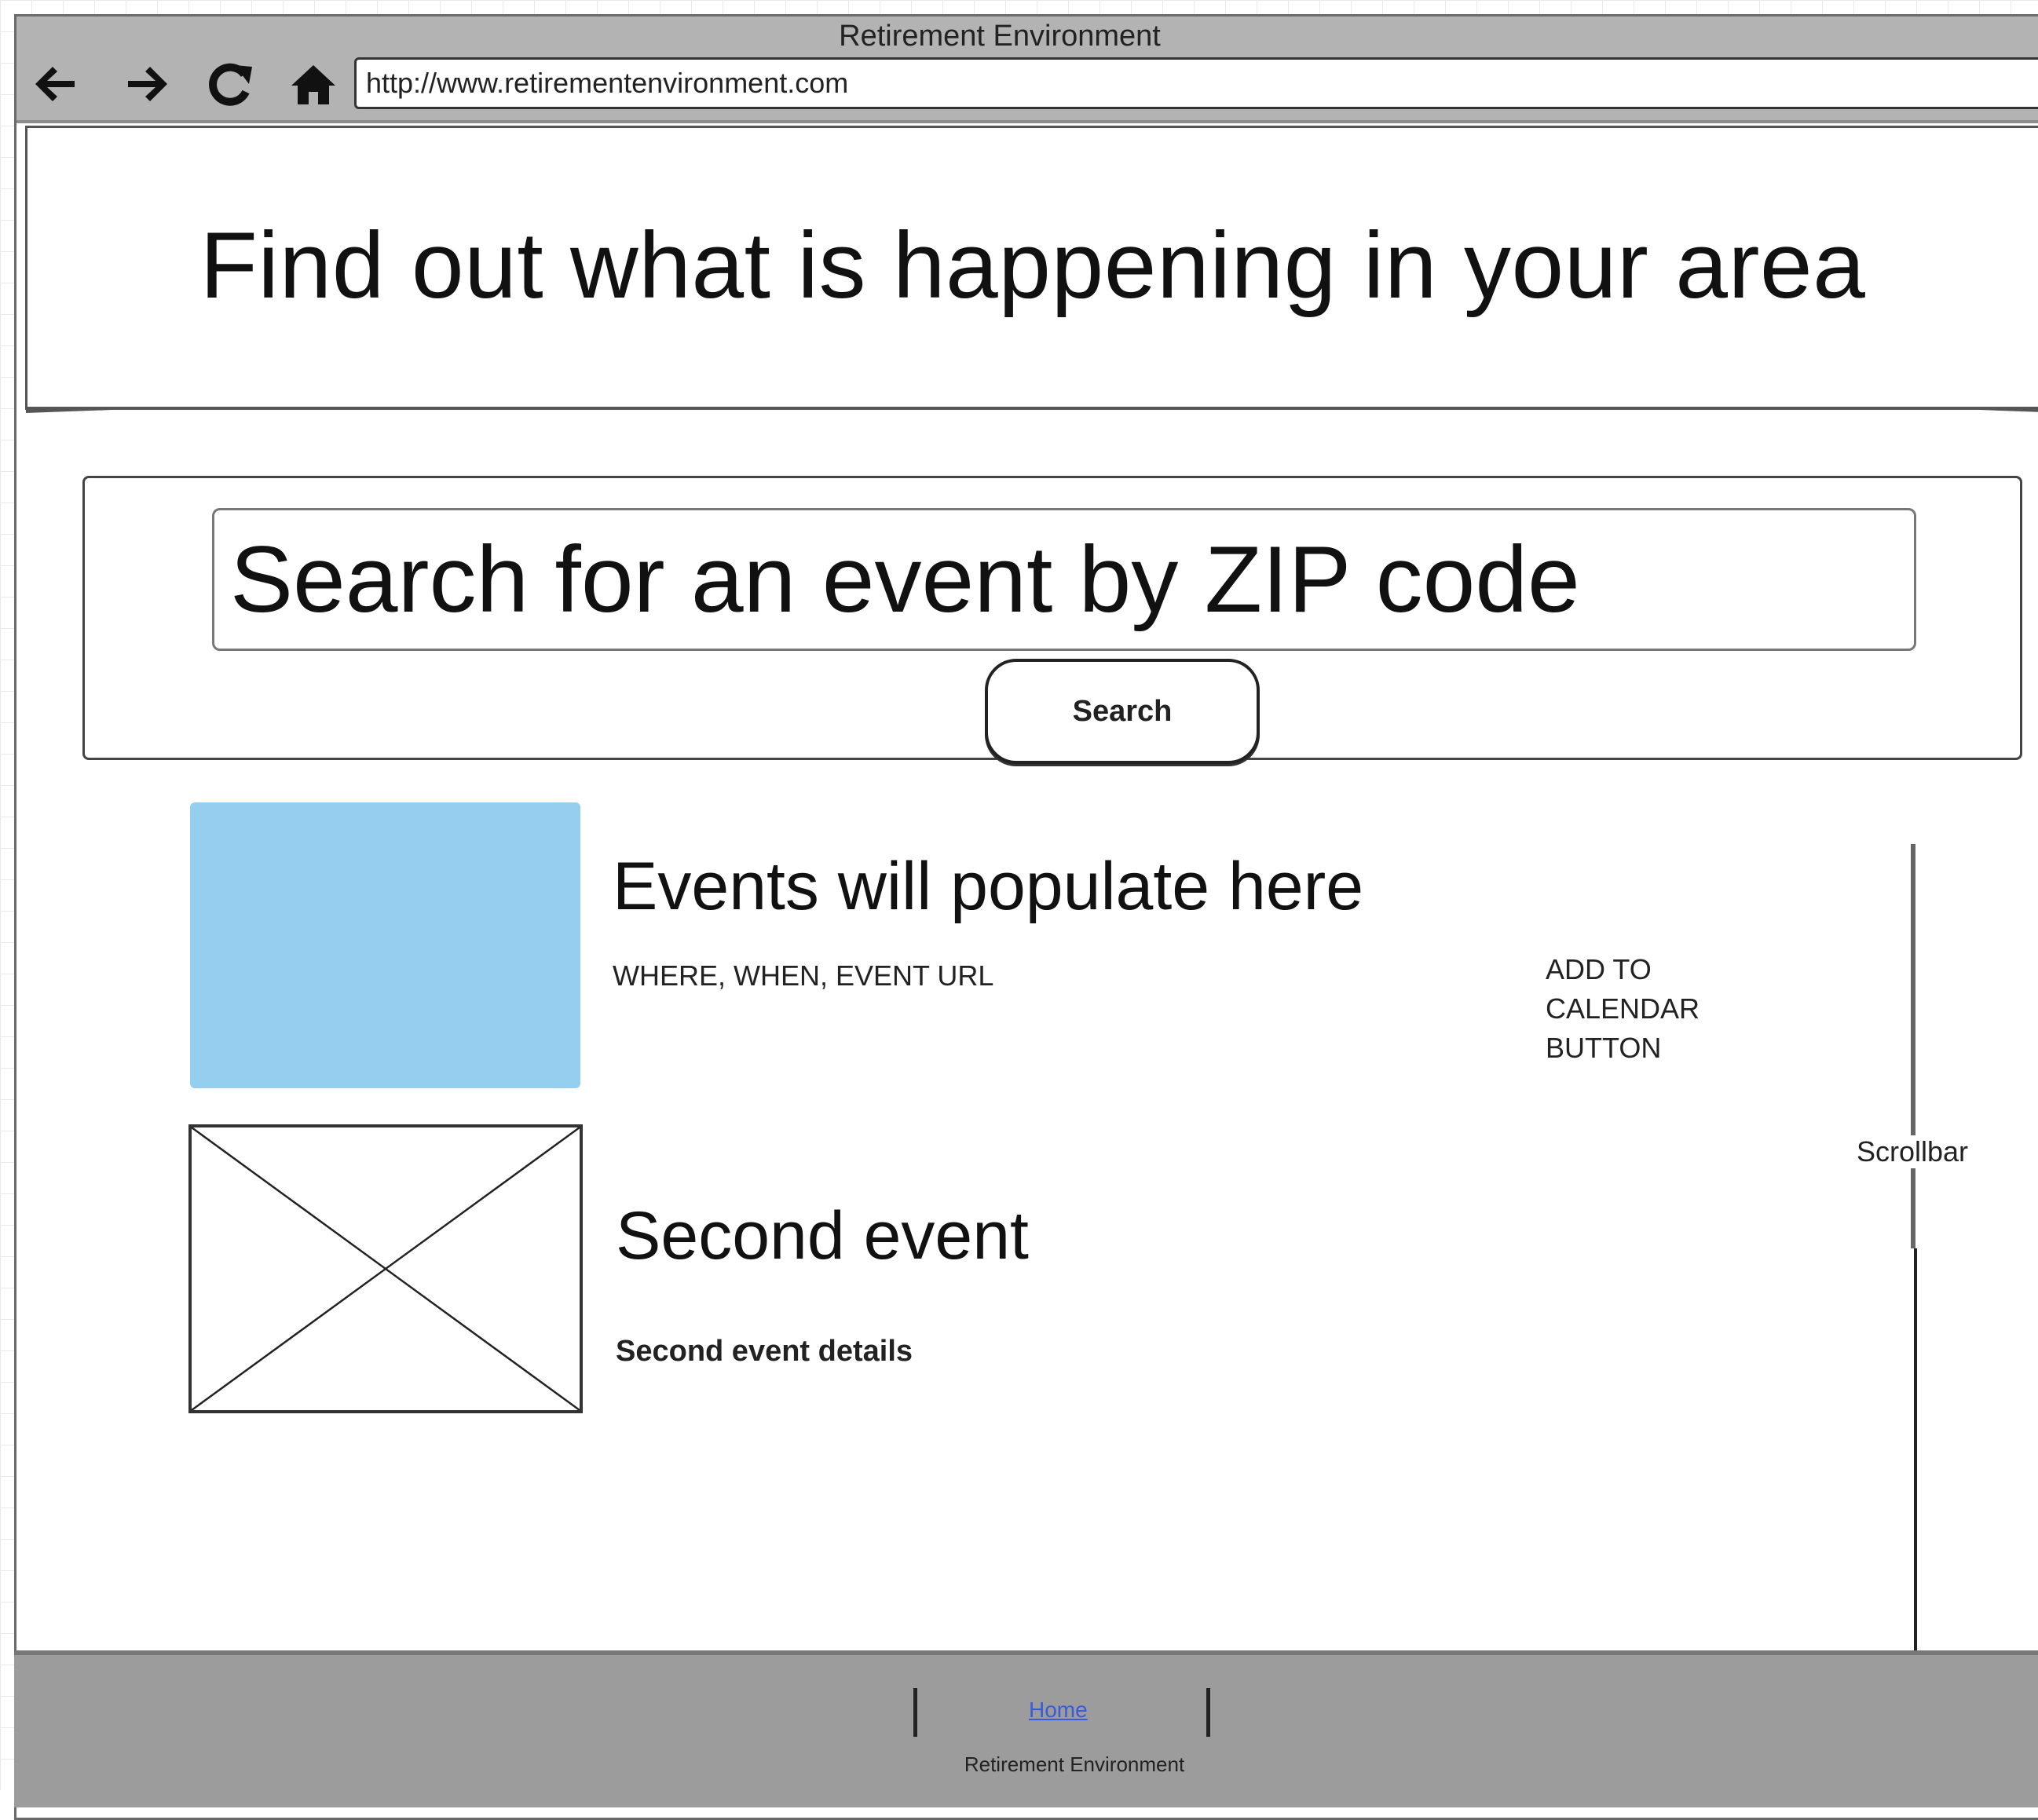 The width and height of the screenshot is (2038, 1820). Describe the element at coordinates (764, 1351) in the screenshot. I see `event-details: Second event details` at that location.